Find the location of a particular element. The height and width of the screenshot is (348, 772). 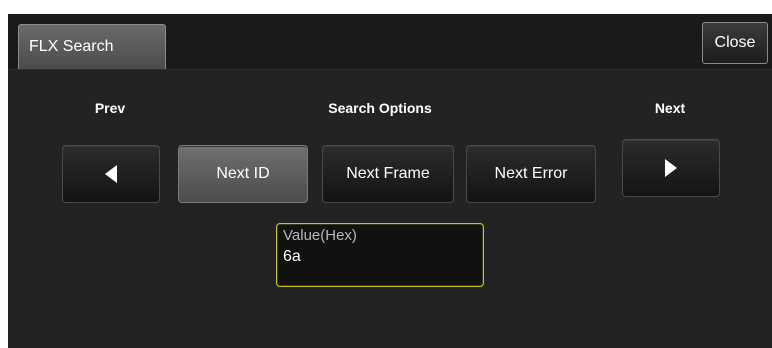

next-frame-button: Next Frame is located at coordinates (388, 174).